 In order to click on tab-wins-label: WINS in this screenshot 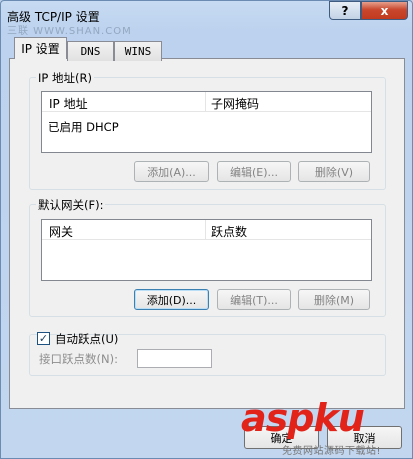, I will do `click(138, 51)`.